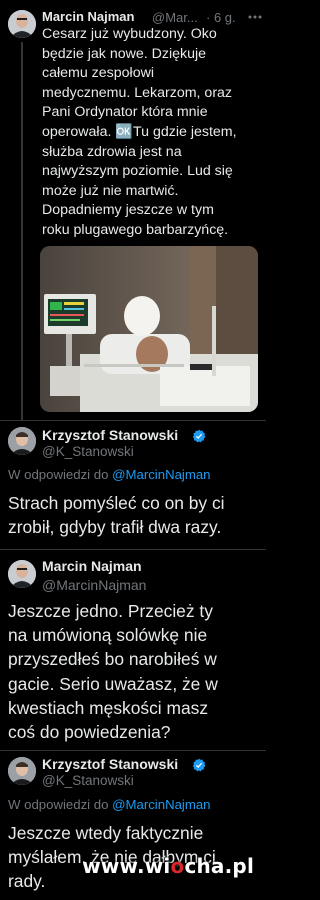 The width and height of the screenshot is (320, 900). What do you see at coordinates (137, 92) in the screenshot?
I see `tweet-text-line: medycznemu. Lekarzom, oraz` at bounding box center [137, 92].